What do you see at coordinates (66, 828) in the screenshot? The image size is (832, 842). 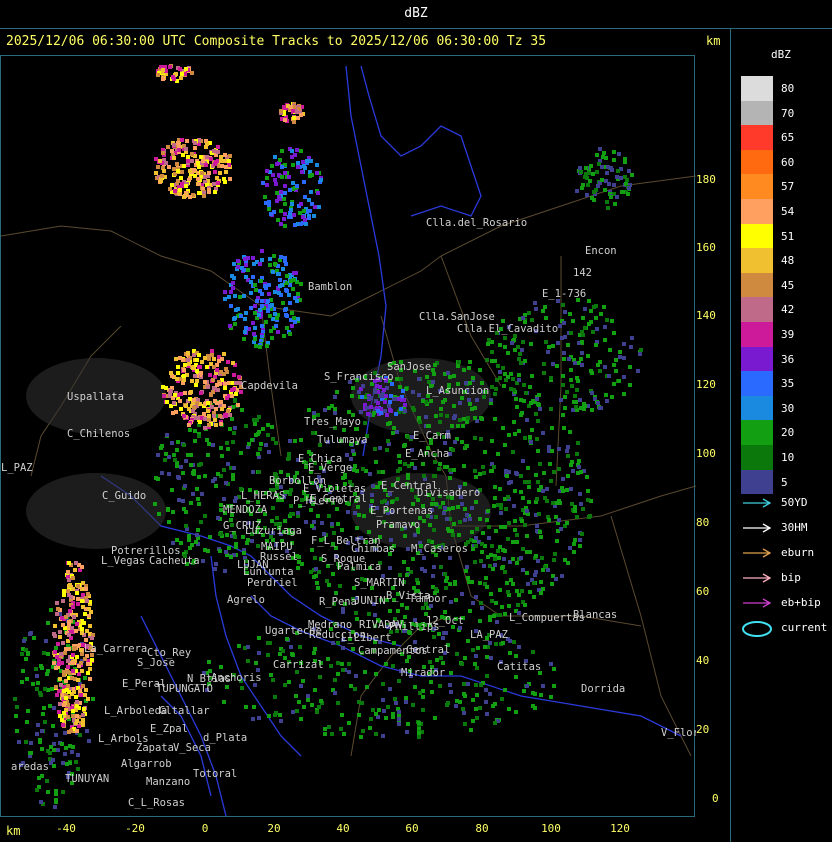 I see `x-axis-tick-label: -40` at bounding box center [66, 828].